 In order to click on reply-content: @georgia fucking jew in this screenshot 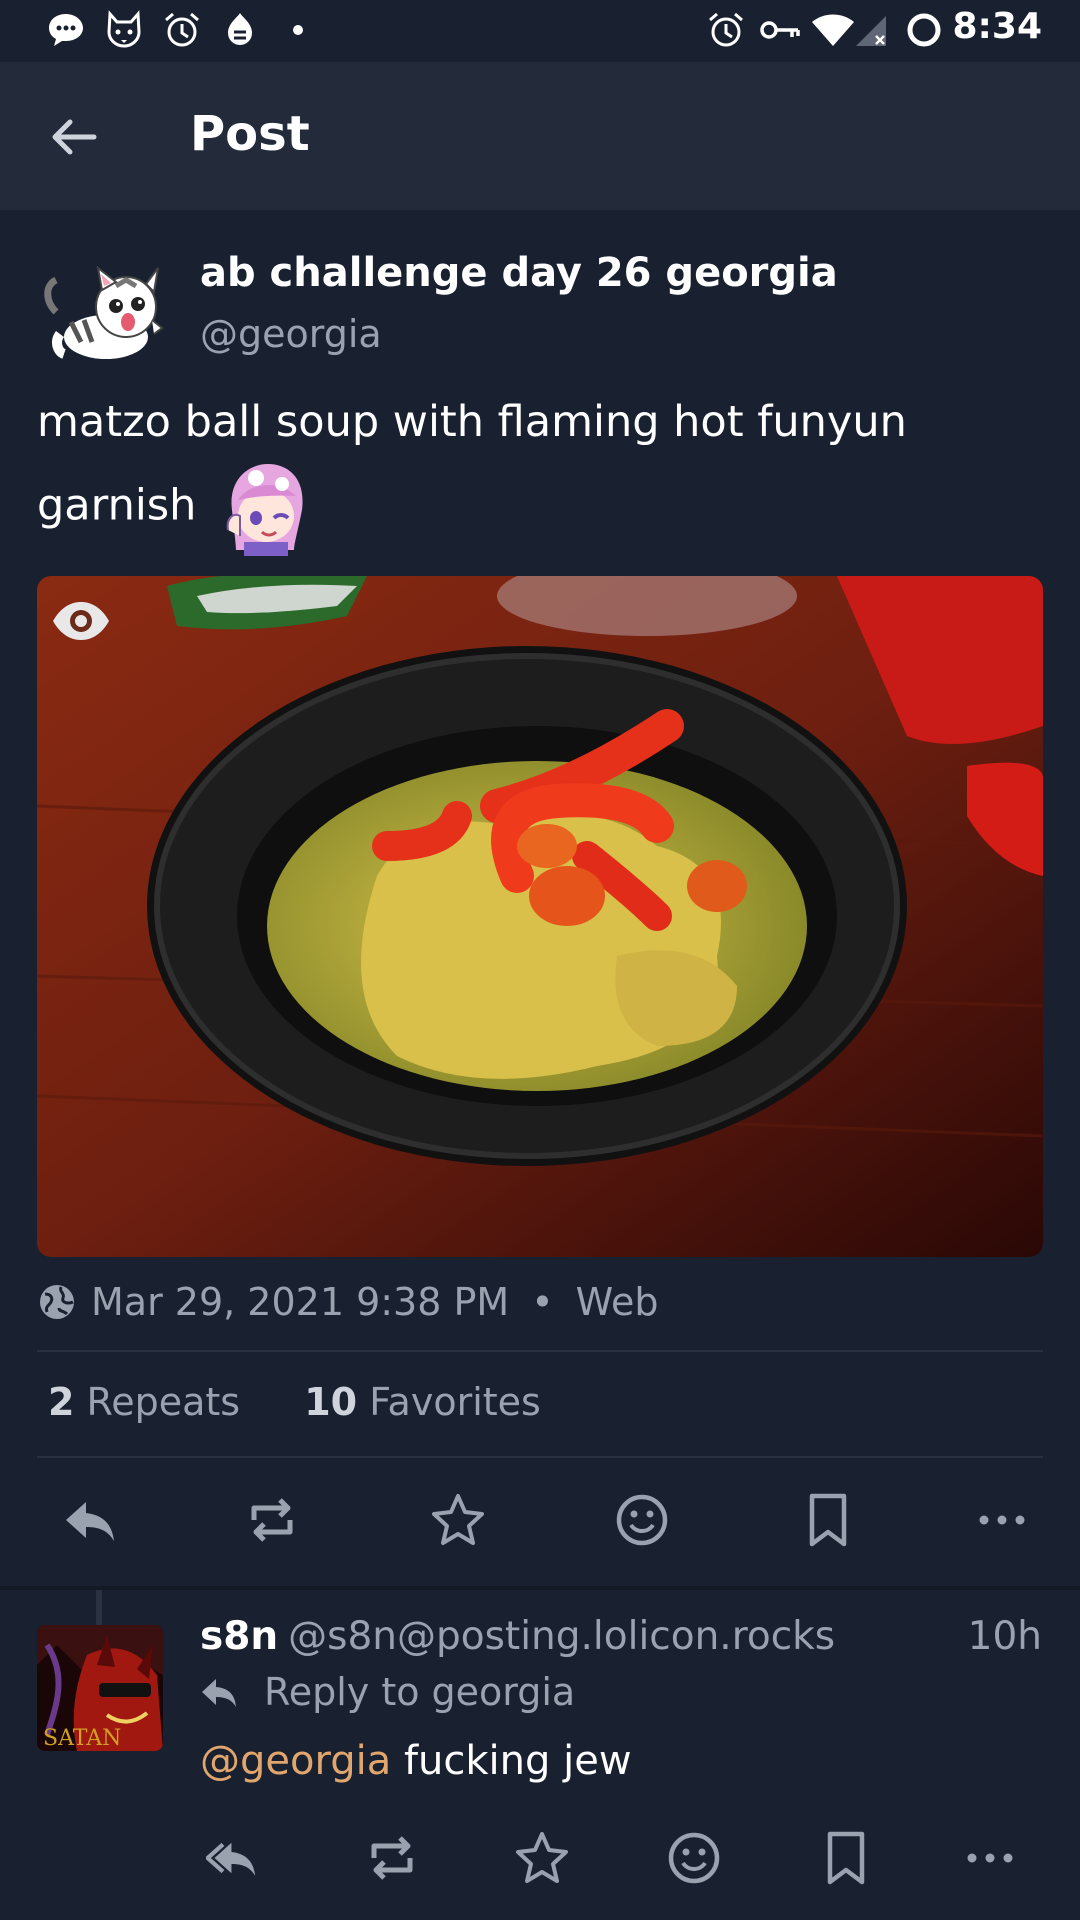, I will do `click(416, 1761)`.